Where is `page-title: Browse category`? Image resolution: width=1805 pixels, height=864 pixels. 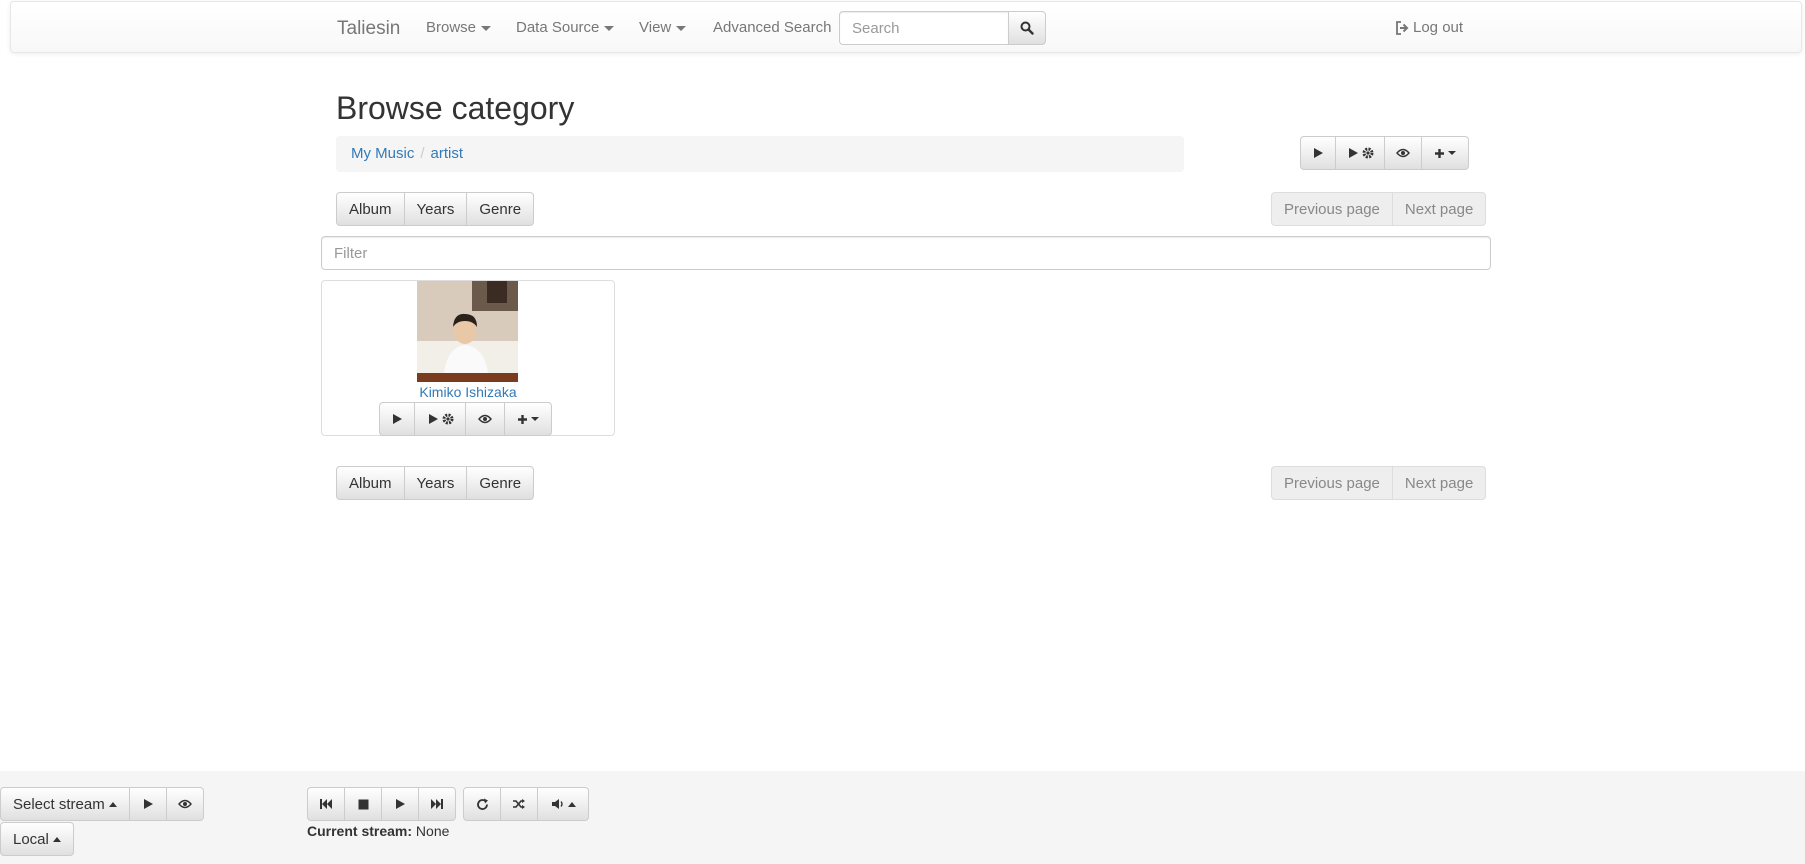
page-title: Browse category is located at coordinates (455, 108).